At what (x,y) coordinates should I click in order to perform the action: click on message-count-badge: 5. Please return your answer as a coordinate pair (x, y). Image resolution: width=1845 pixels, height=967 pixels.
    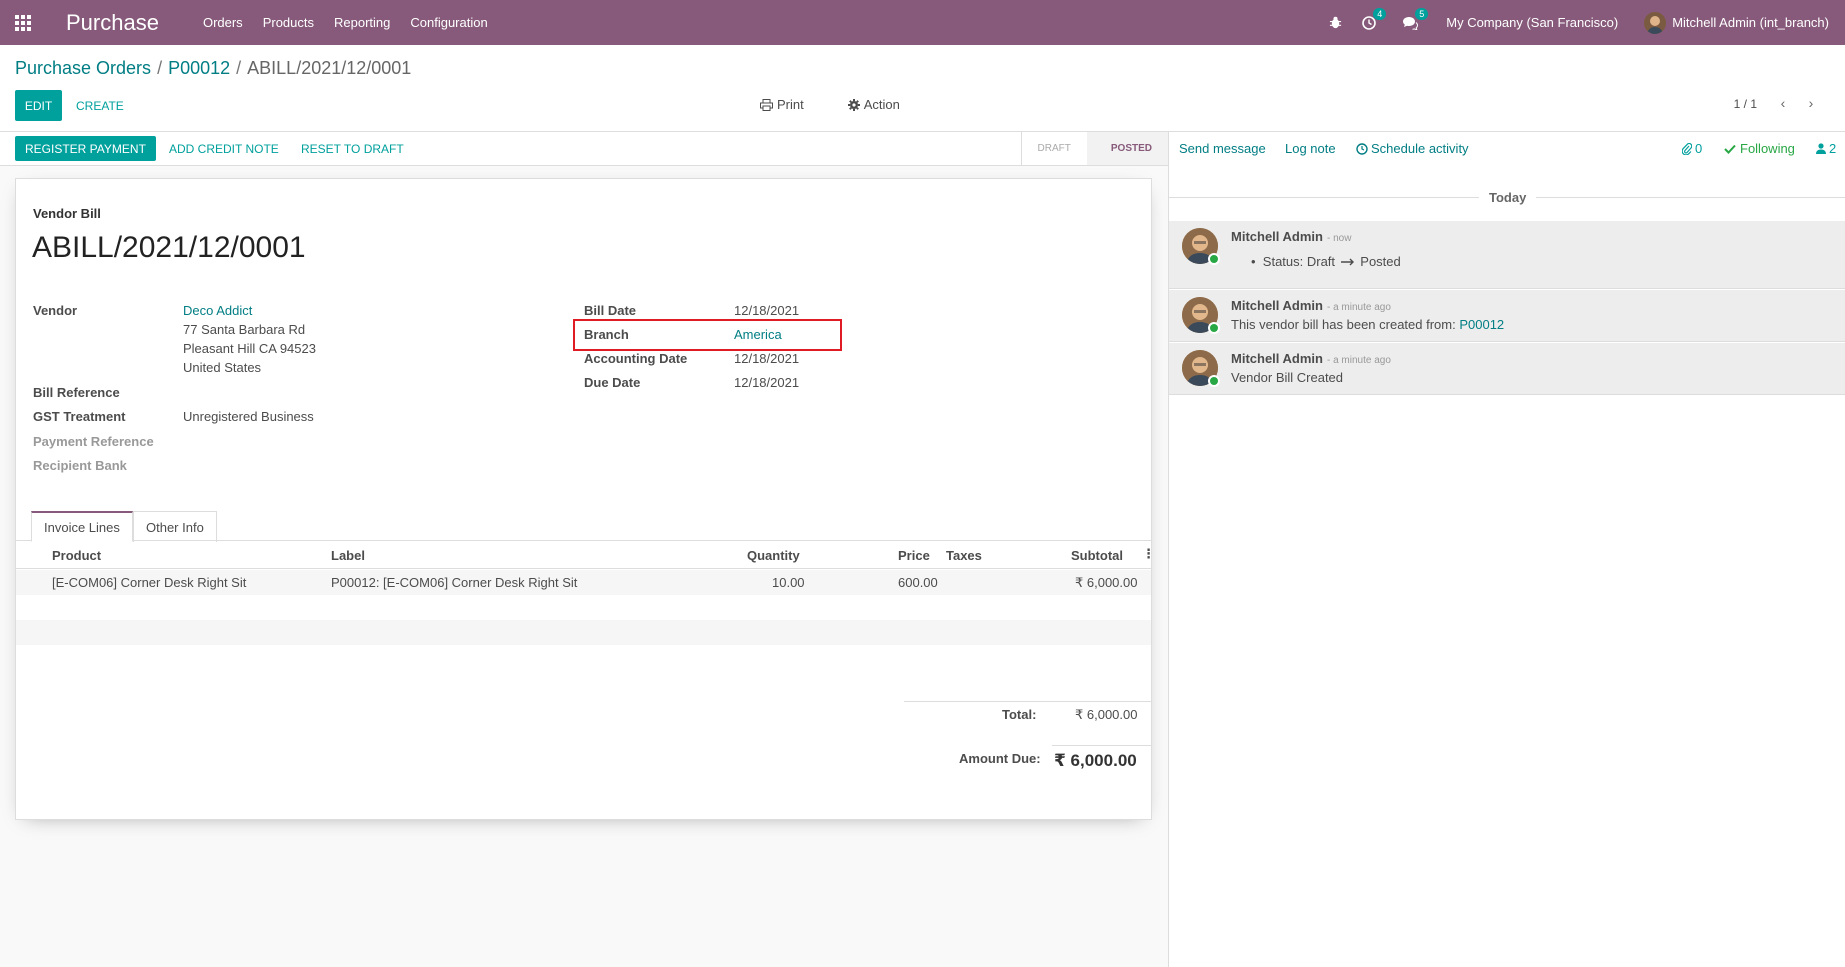
    Looking at the image, I should click on (1422, 13).